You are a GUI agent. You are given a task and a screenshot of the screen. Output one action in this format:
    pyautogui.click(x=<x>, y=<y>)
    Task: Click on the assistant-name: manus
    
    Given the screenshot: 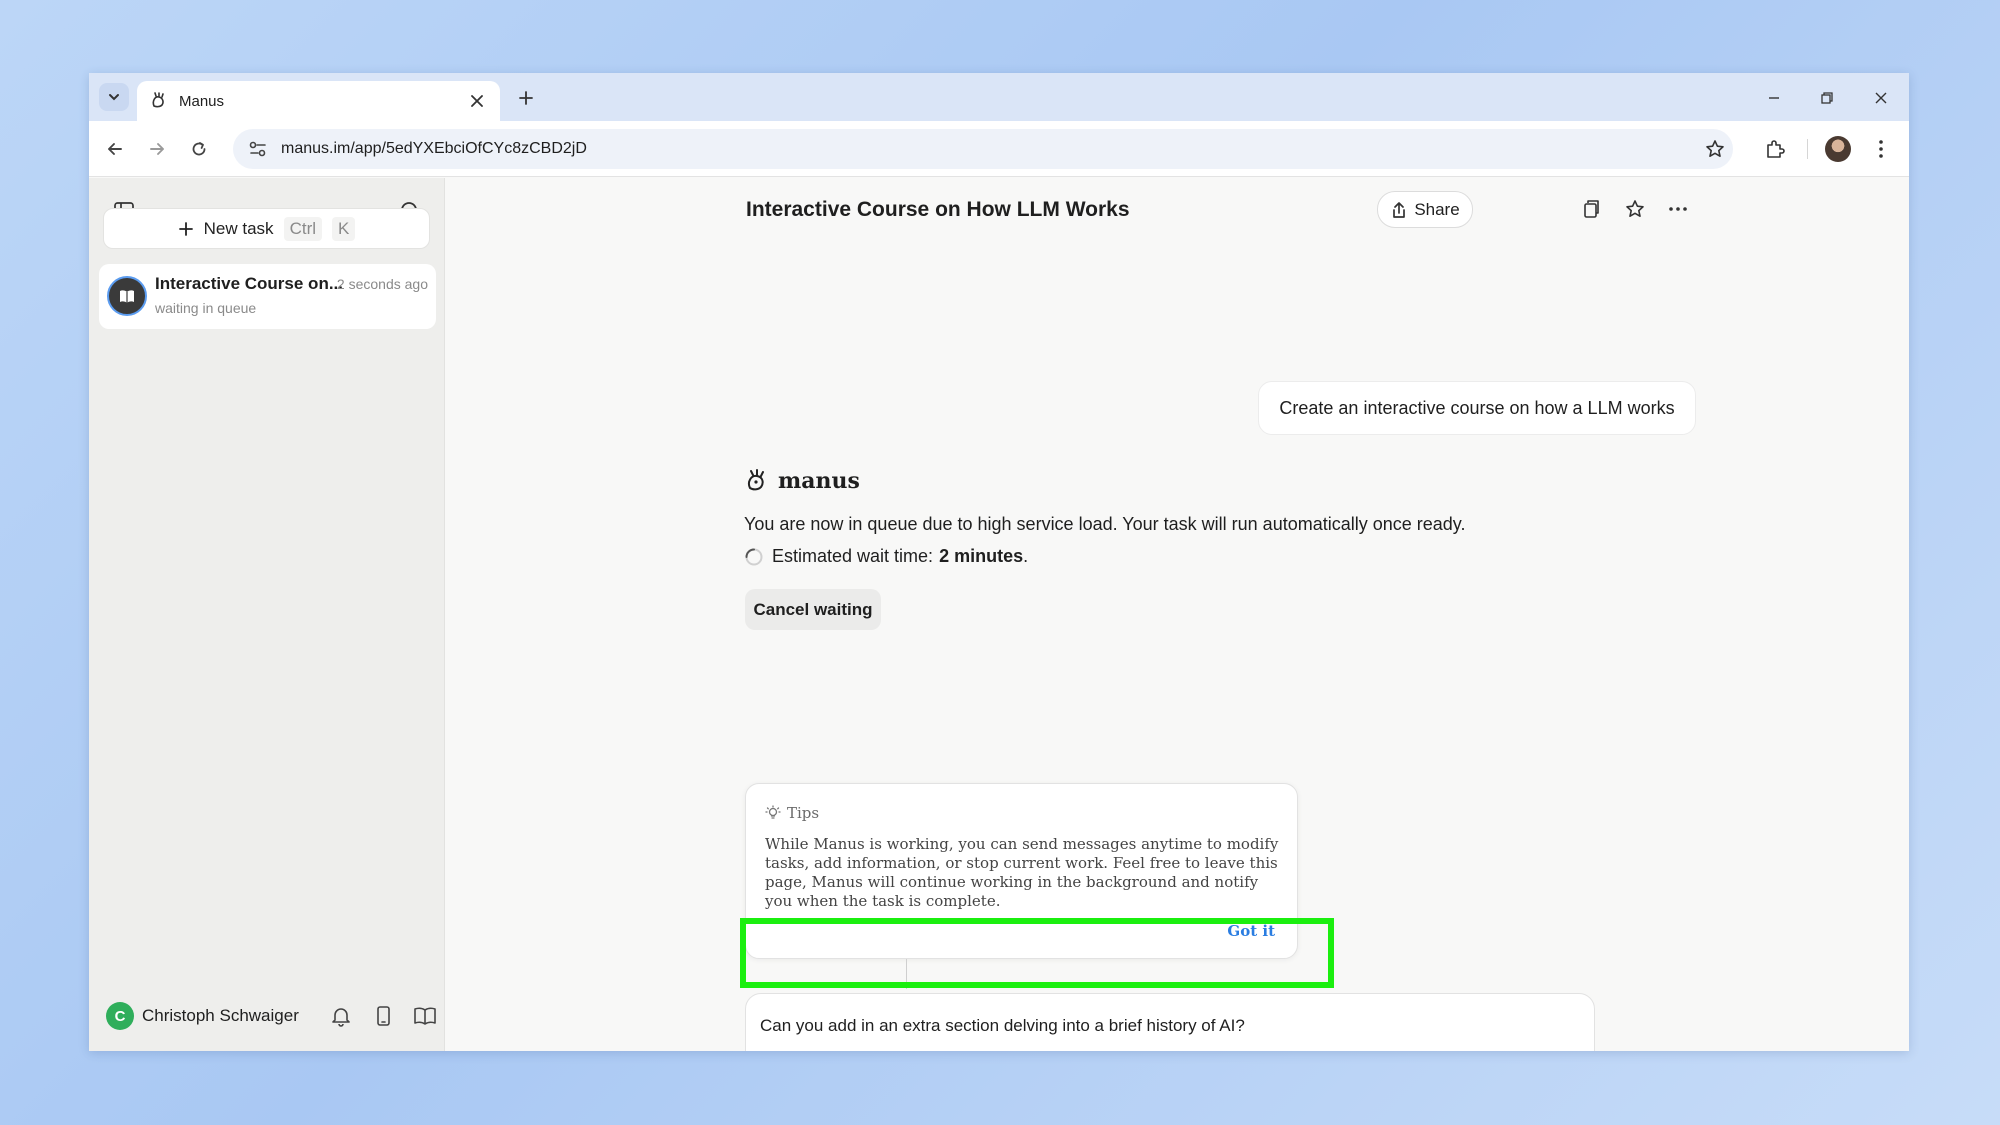 What is the action you would take?
    pyautogui.click(x=819, y=481)
    